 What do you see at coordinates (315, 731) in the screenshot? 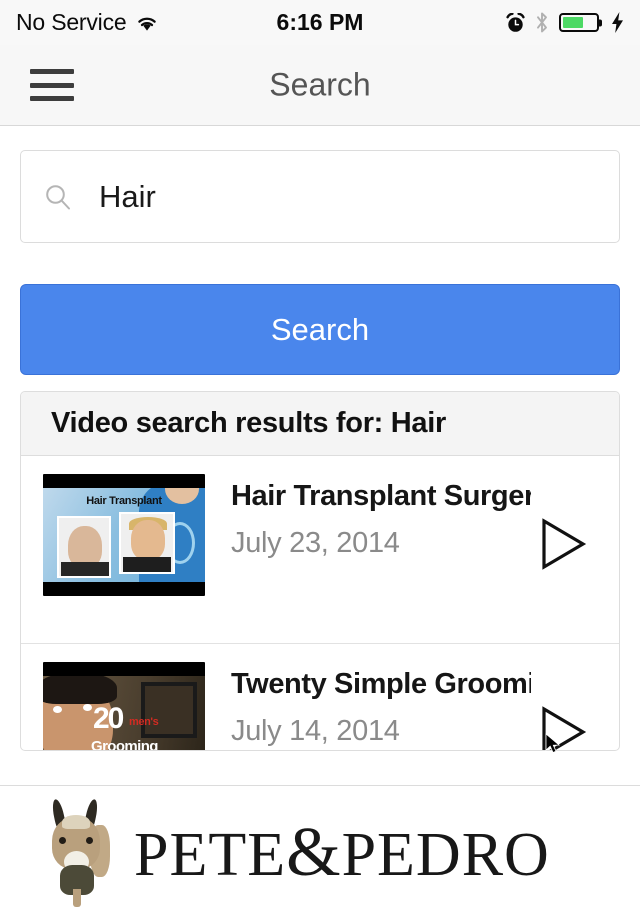
I see `result-date: July 14, 2014` at bounding box center [315, 731].